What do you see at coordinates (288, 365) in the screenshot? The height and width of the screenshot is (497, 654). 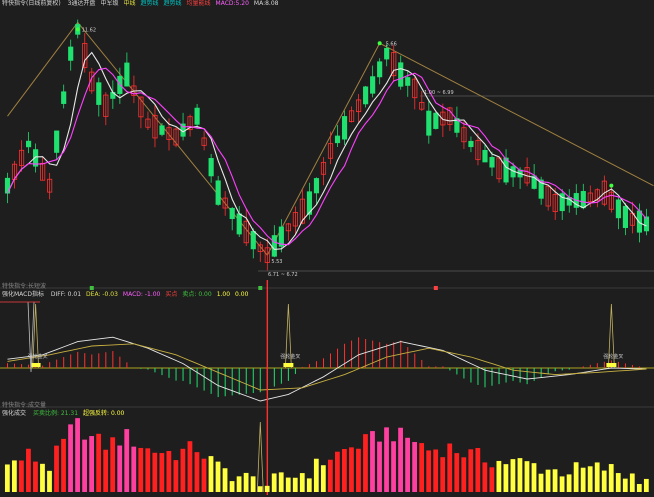 I see `macd-signal-marker` at bounding box center [288, 365].